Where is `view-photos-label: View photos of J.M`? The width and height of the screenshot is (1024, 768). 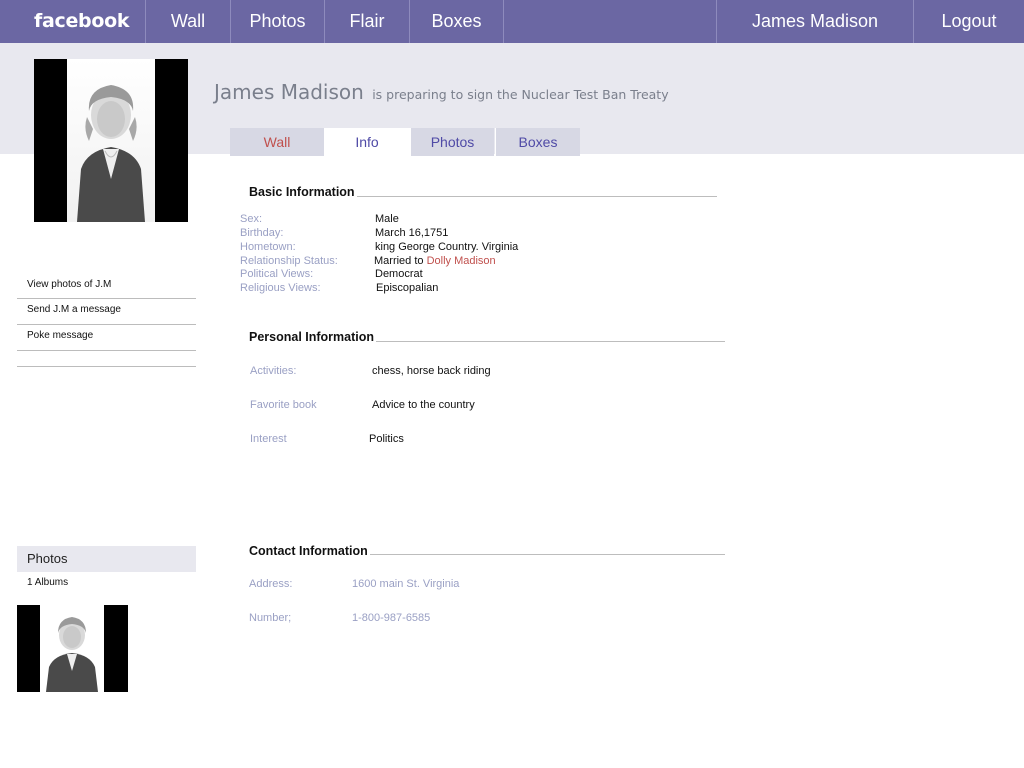 view-photos-label: View photos of J.M is located at coordinates (69, 284).